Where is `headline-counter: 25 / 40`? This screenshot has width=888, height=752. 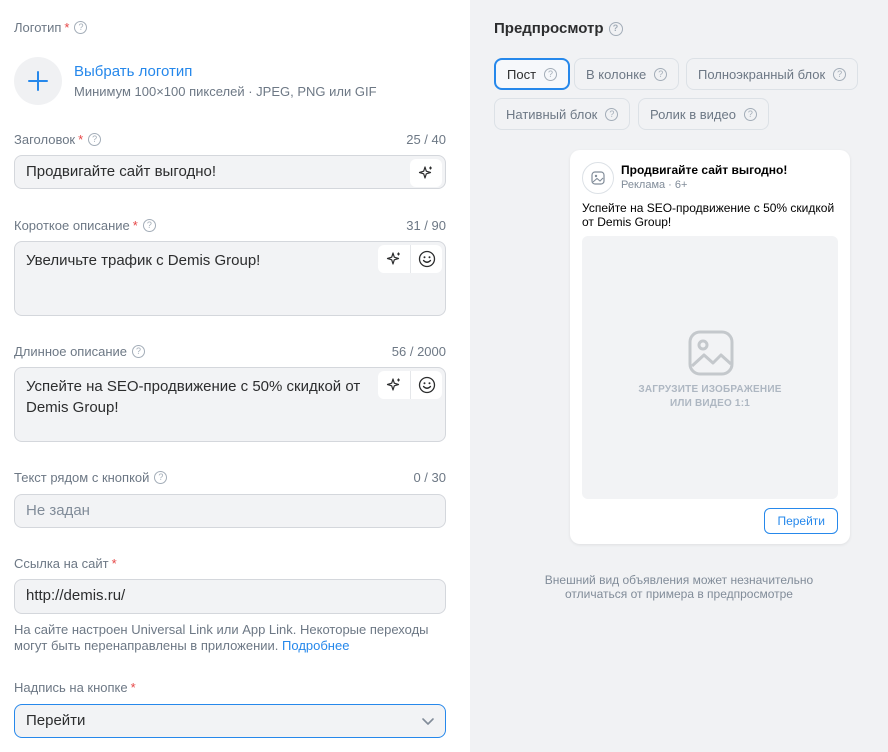 headline-counter: 25 / 40 is located at coordinates (426, 139).